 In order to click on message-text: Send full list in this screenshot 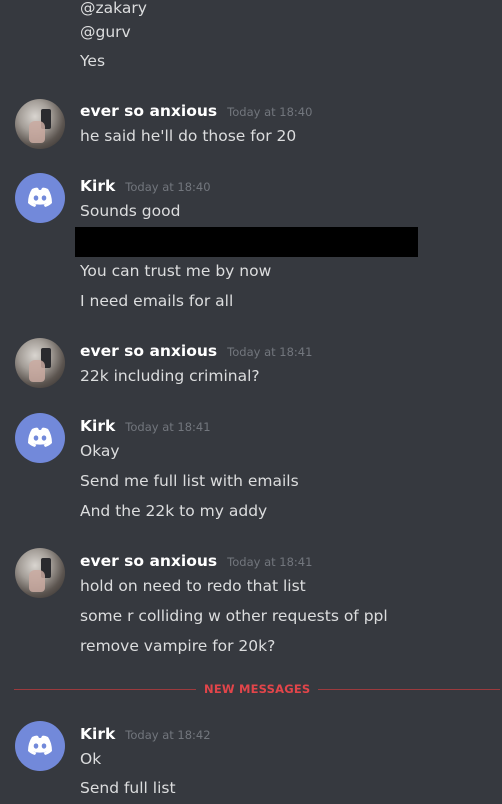, I will do `click(128, 788)`.